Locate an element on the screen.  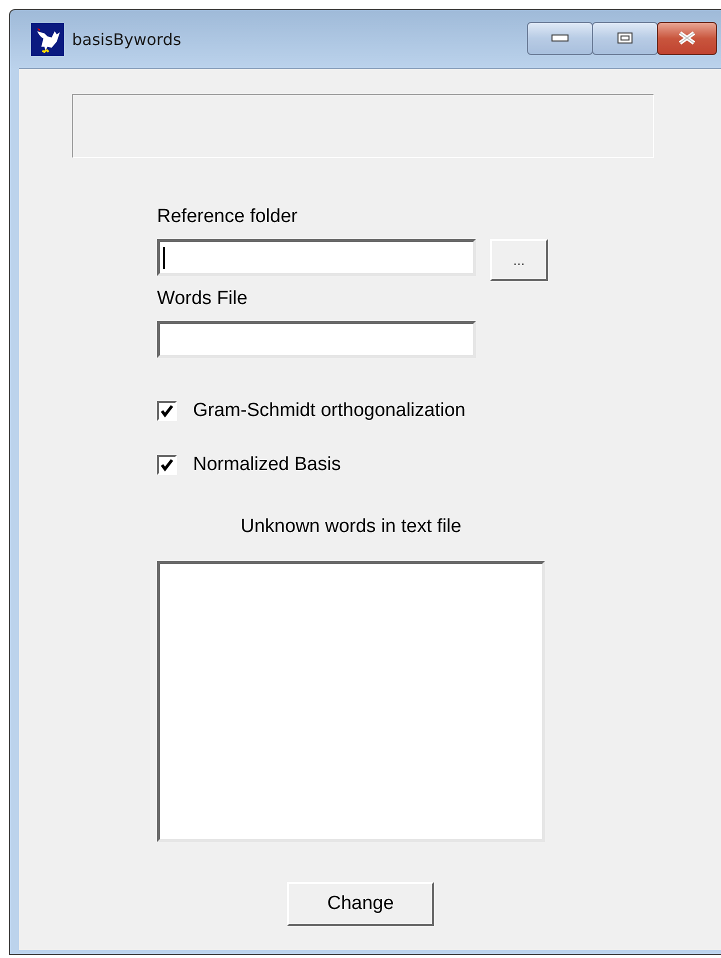
list-label: Unknown words in text file is located at coordinates (351, 527).